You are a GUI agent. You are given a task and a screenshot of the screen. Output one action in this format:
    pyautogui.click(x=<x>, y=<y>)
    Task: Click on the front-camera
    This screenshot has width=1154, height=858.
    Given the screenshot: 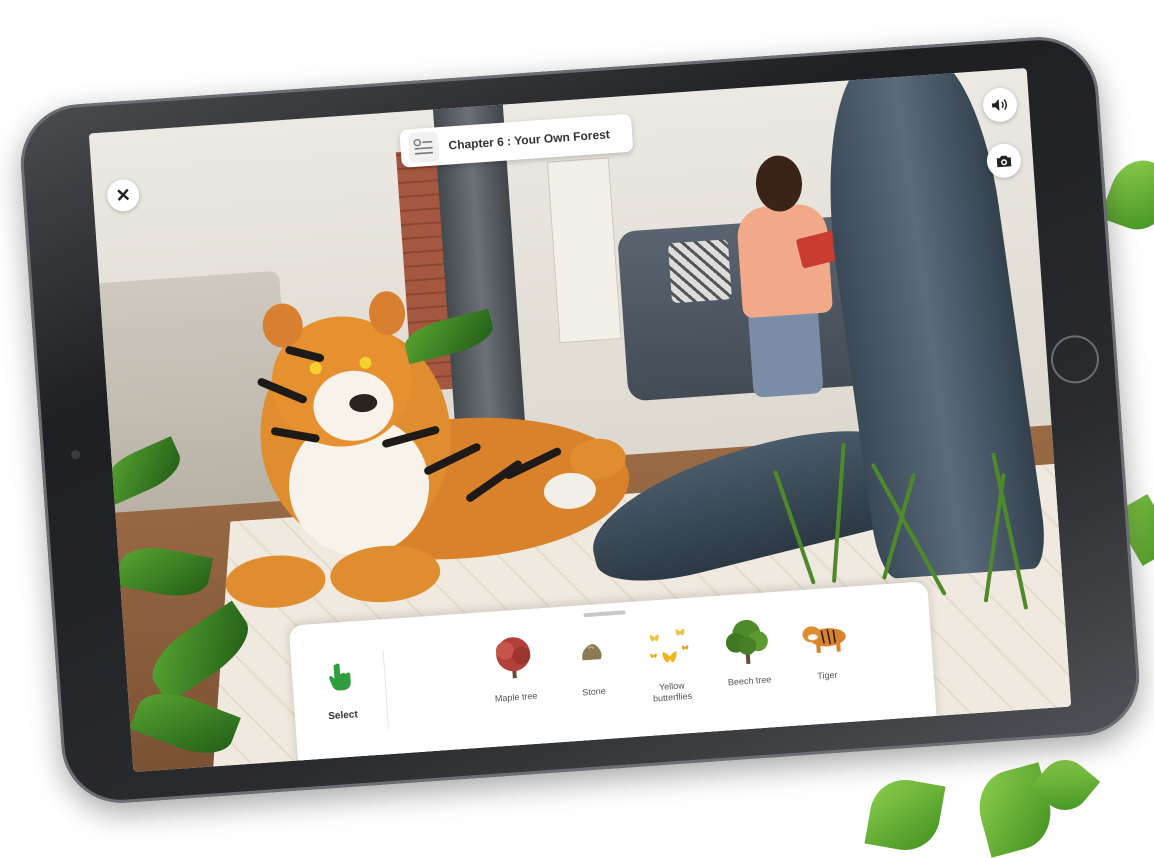 What is the action you would take?
    pyautogui.click(x=75, y=454)
    